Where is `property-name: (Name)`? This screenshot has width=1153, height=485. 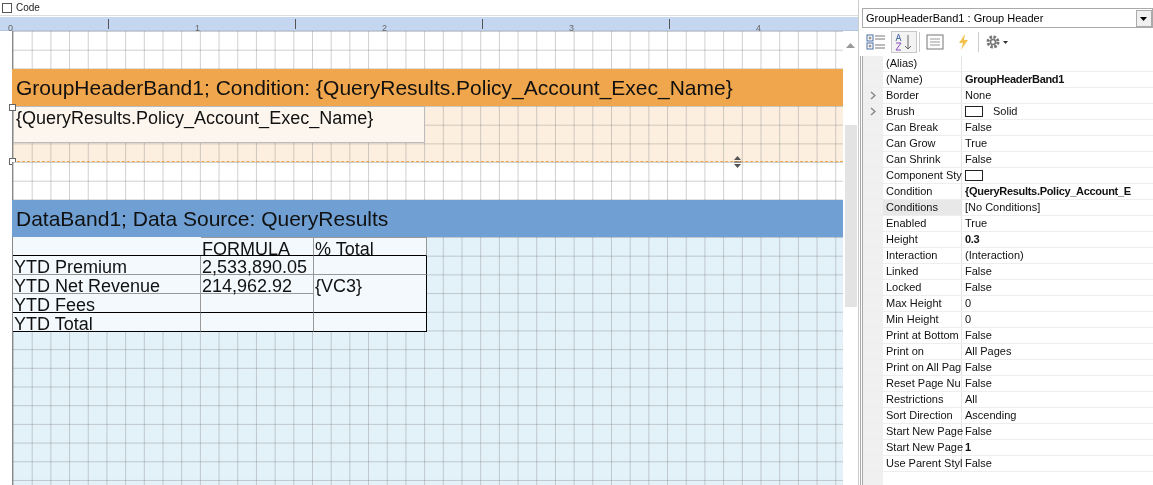 property-name: (Name) is located at coordinates (922, 79).